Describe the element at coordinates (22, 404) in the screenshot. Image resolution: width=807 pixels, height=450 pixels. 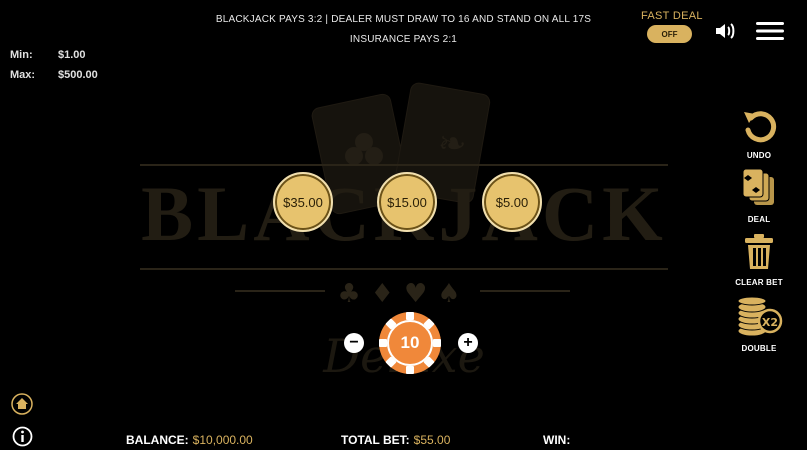
I see `home-icon` at that location.